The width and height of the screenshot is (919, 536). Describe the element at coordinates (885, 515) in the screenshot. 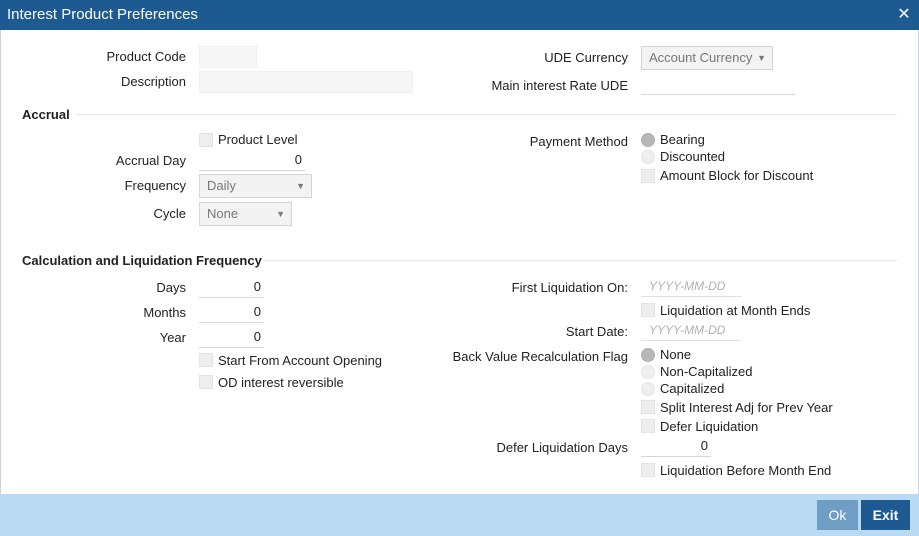

I see `exit-button: Exit` at that location.